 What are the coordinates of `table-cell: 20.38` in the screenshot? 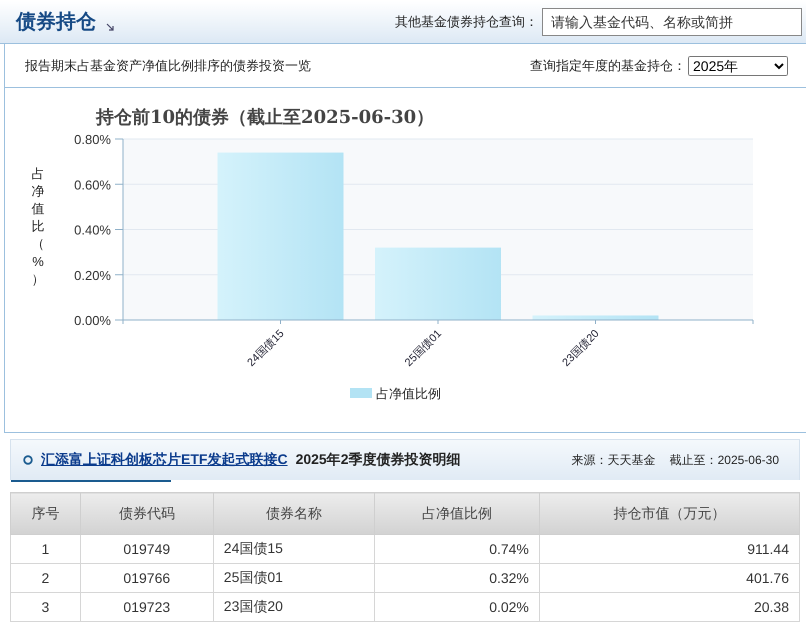 It's located at (669, 607).